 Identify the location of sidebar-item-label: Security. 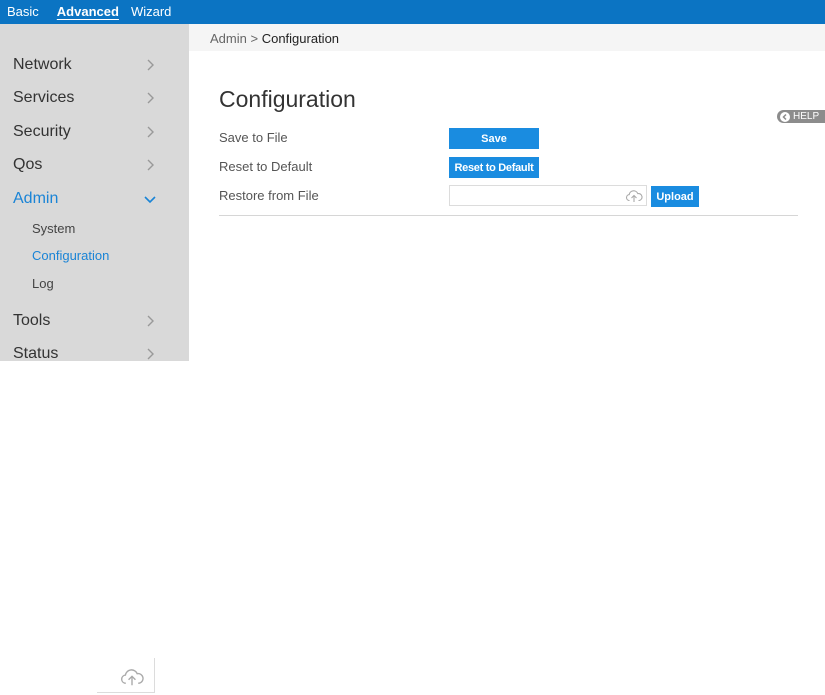
(42, 131).